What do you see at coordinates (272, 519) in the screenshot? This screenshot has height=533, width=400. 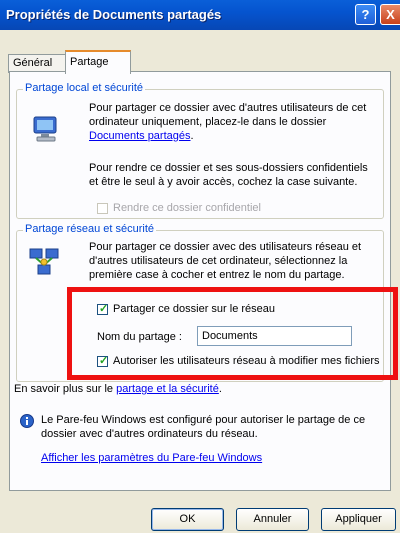 I see `cancel-button: Annuler` at bounding box center [272, 519].